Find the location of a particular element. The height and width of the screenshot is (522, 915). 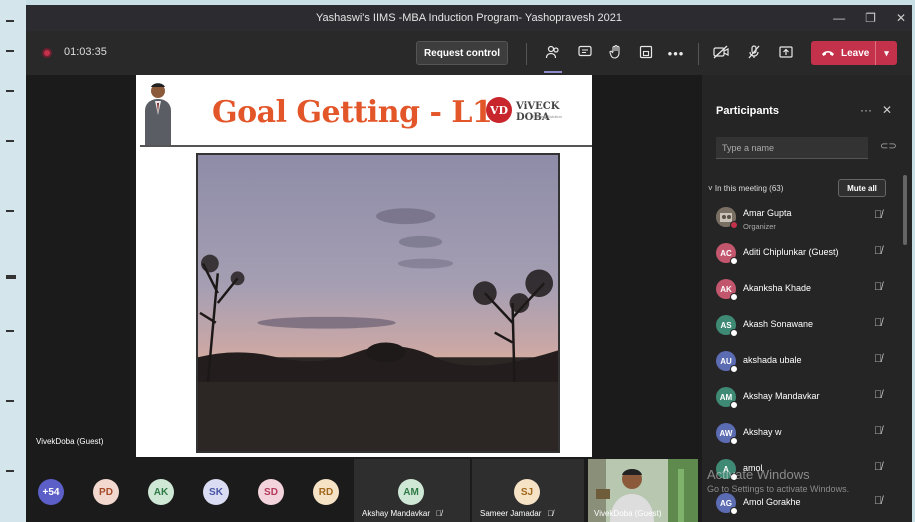

section-header: ˅ In this meeting (63) is located at coordinates (745, 188).